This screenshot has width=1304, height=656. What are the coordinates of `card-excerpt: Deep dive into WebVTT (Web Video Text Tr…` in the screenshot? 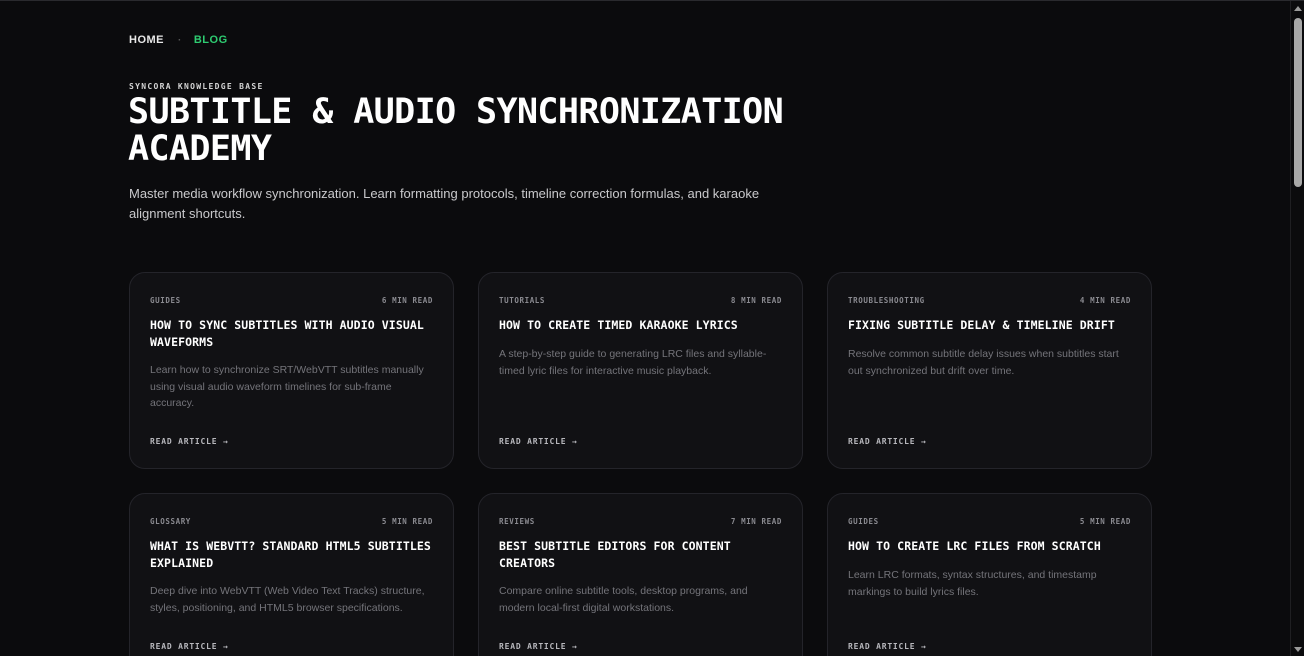 It's located at (287, 599).